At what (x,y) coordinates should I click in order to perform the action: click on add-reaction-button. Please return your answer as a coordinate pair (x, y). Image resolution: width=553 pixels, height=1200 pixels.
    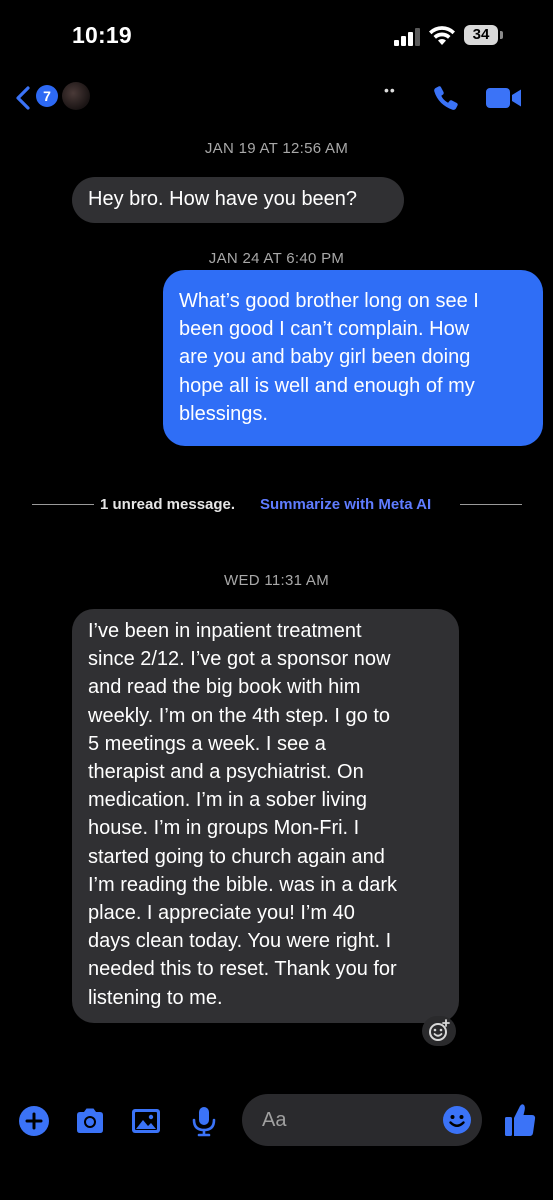
    Looking at the image, I should click on (439, 1031).